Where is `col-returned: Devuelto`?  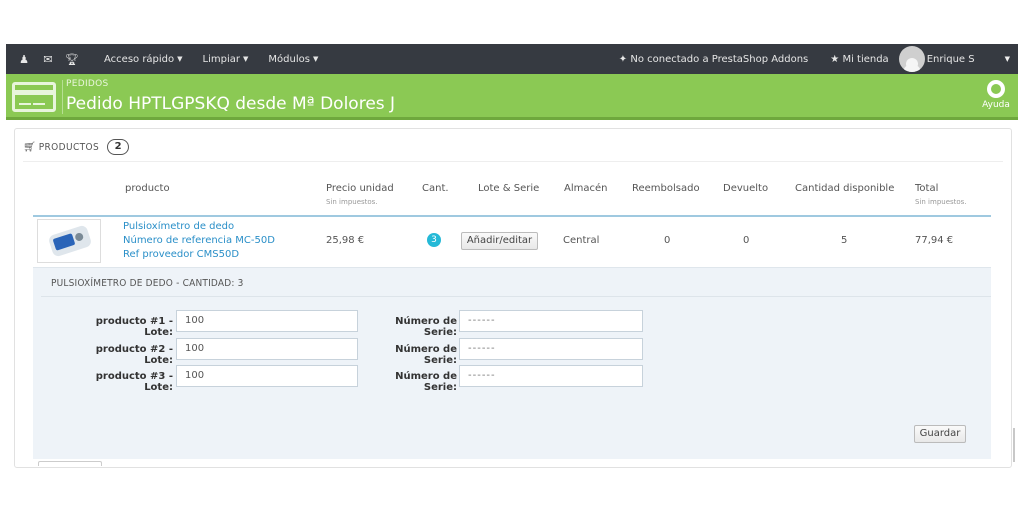 col-returned: Devuelto is located at coordinates (746, 188).